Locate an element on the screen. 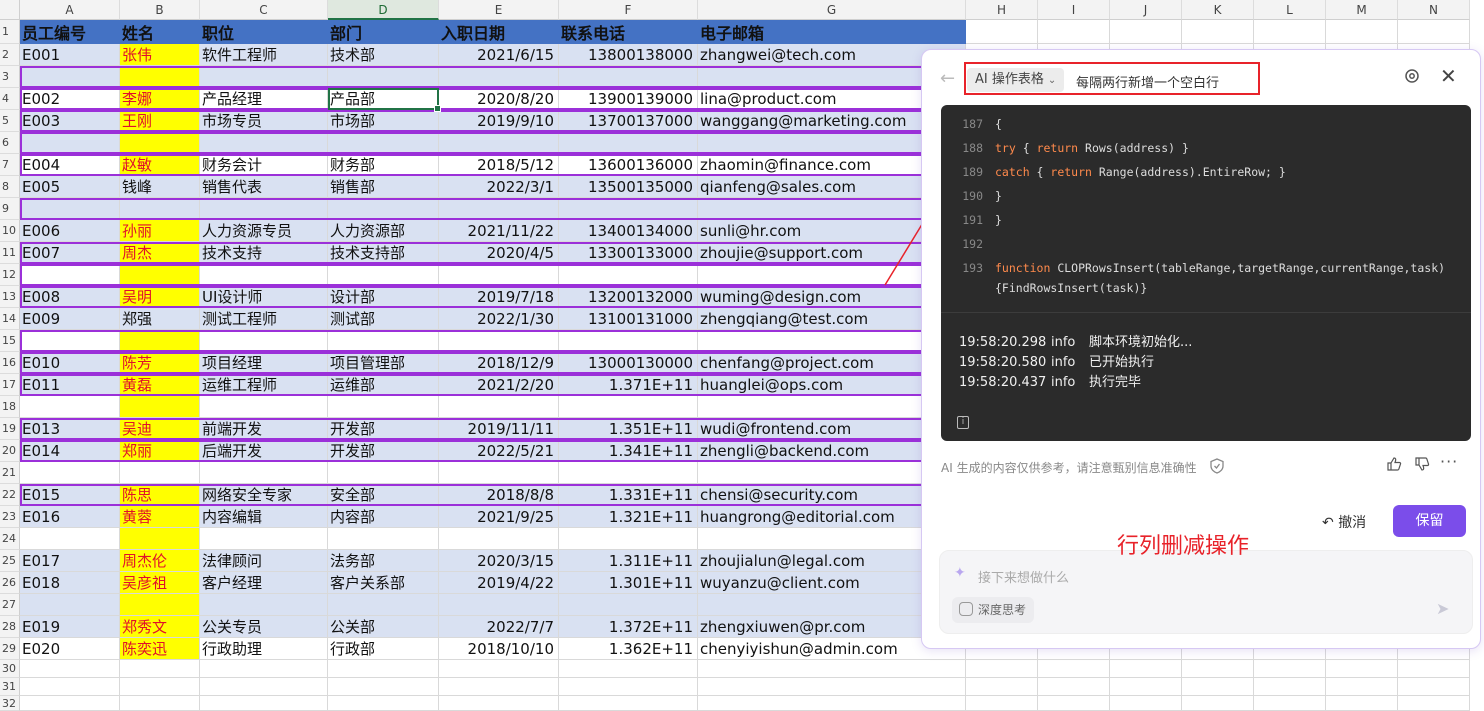 This screenshot has height=711, width=1484. cell: 2020/8/20 is located at coordinates (499, 99).